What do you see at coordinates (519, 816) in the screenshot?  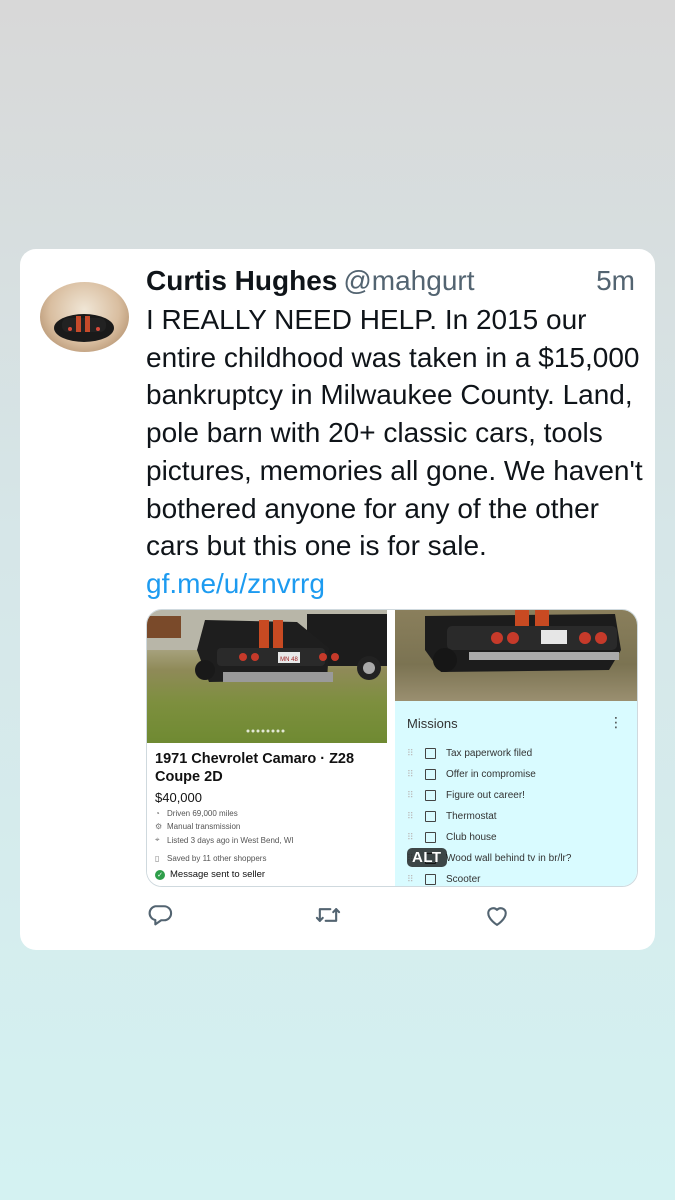 I see `list-item: ⠿ Thermostat` at bounding box center [519, 816].